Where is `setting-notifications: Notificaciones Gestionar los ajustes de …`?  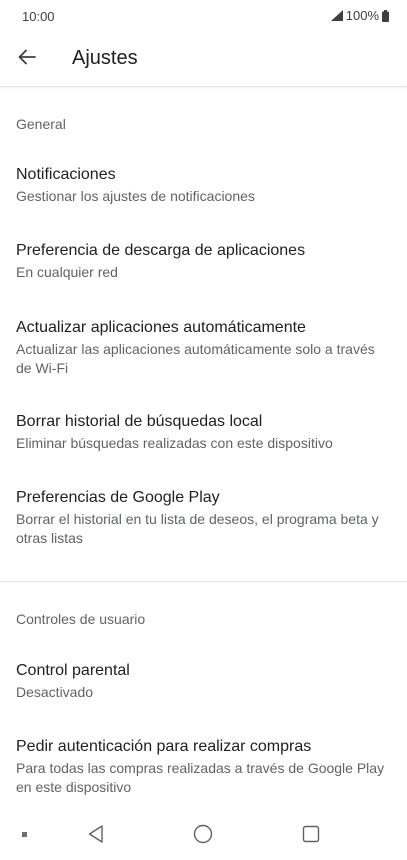 setting-notifications: Notificaciones Gestionar los ajustes de … is located at coordinates (203, 185).